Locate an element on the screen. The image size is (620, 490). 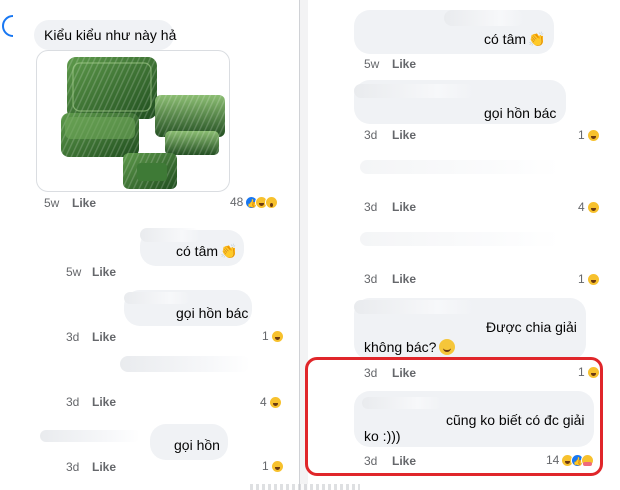
comment-bubble-r2: gọi hồn bác is located at coordinates (460, 102).